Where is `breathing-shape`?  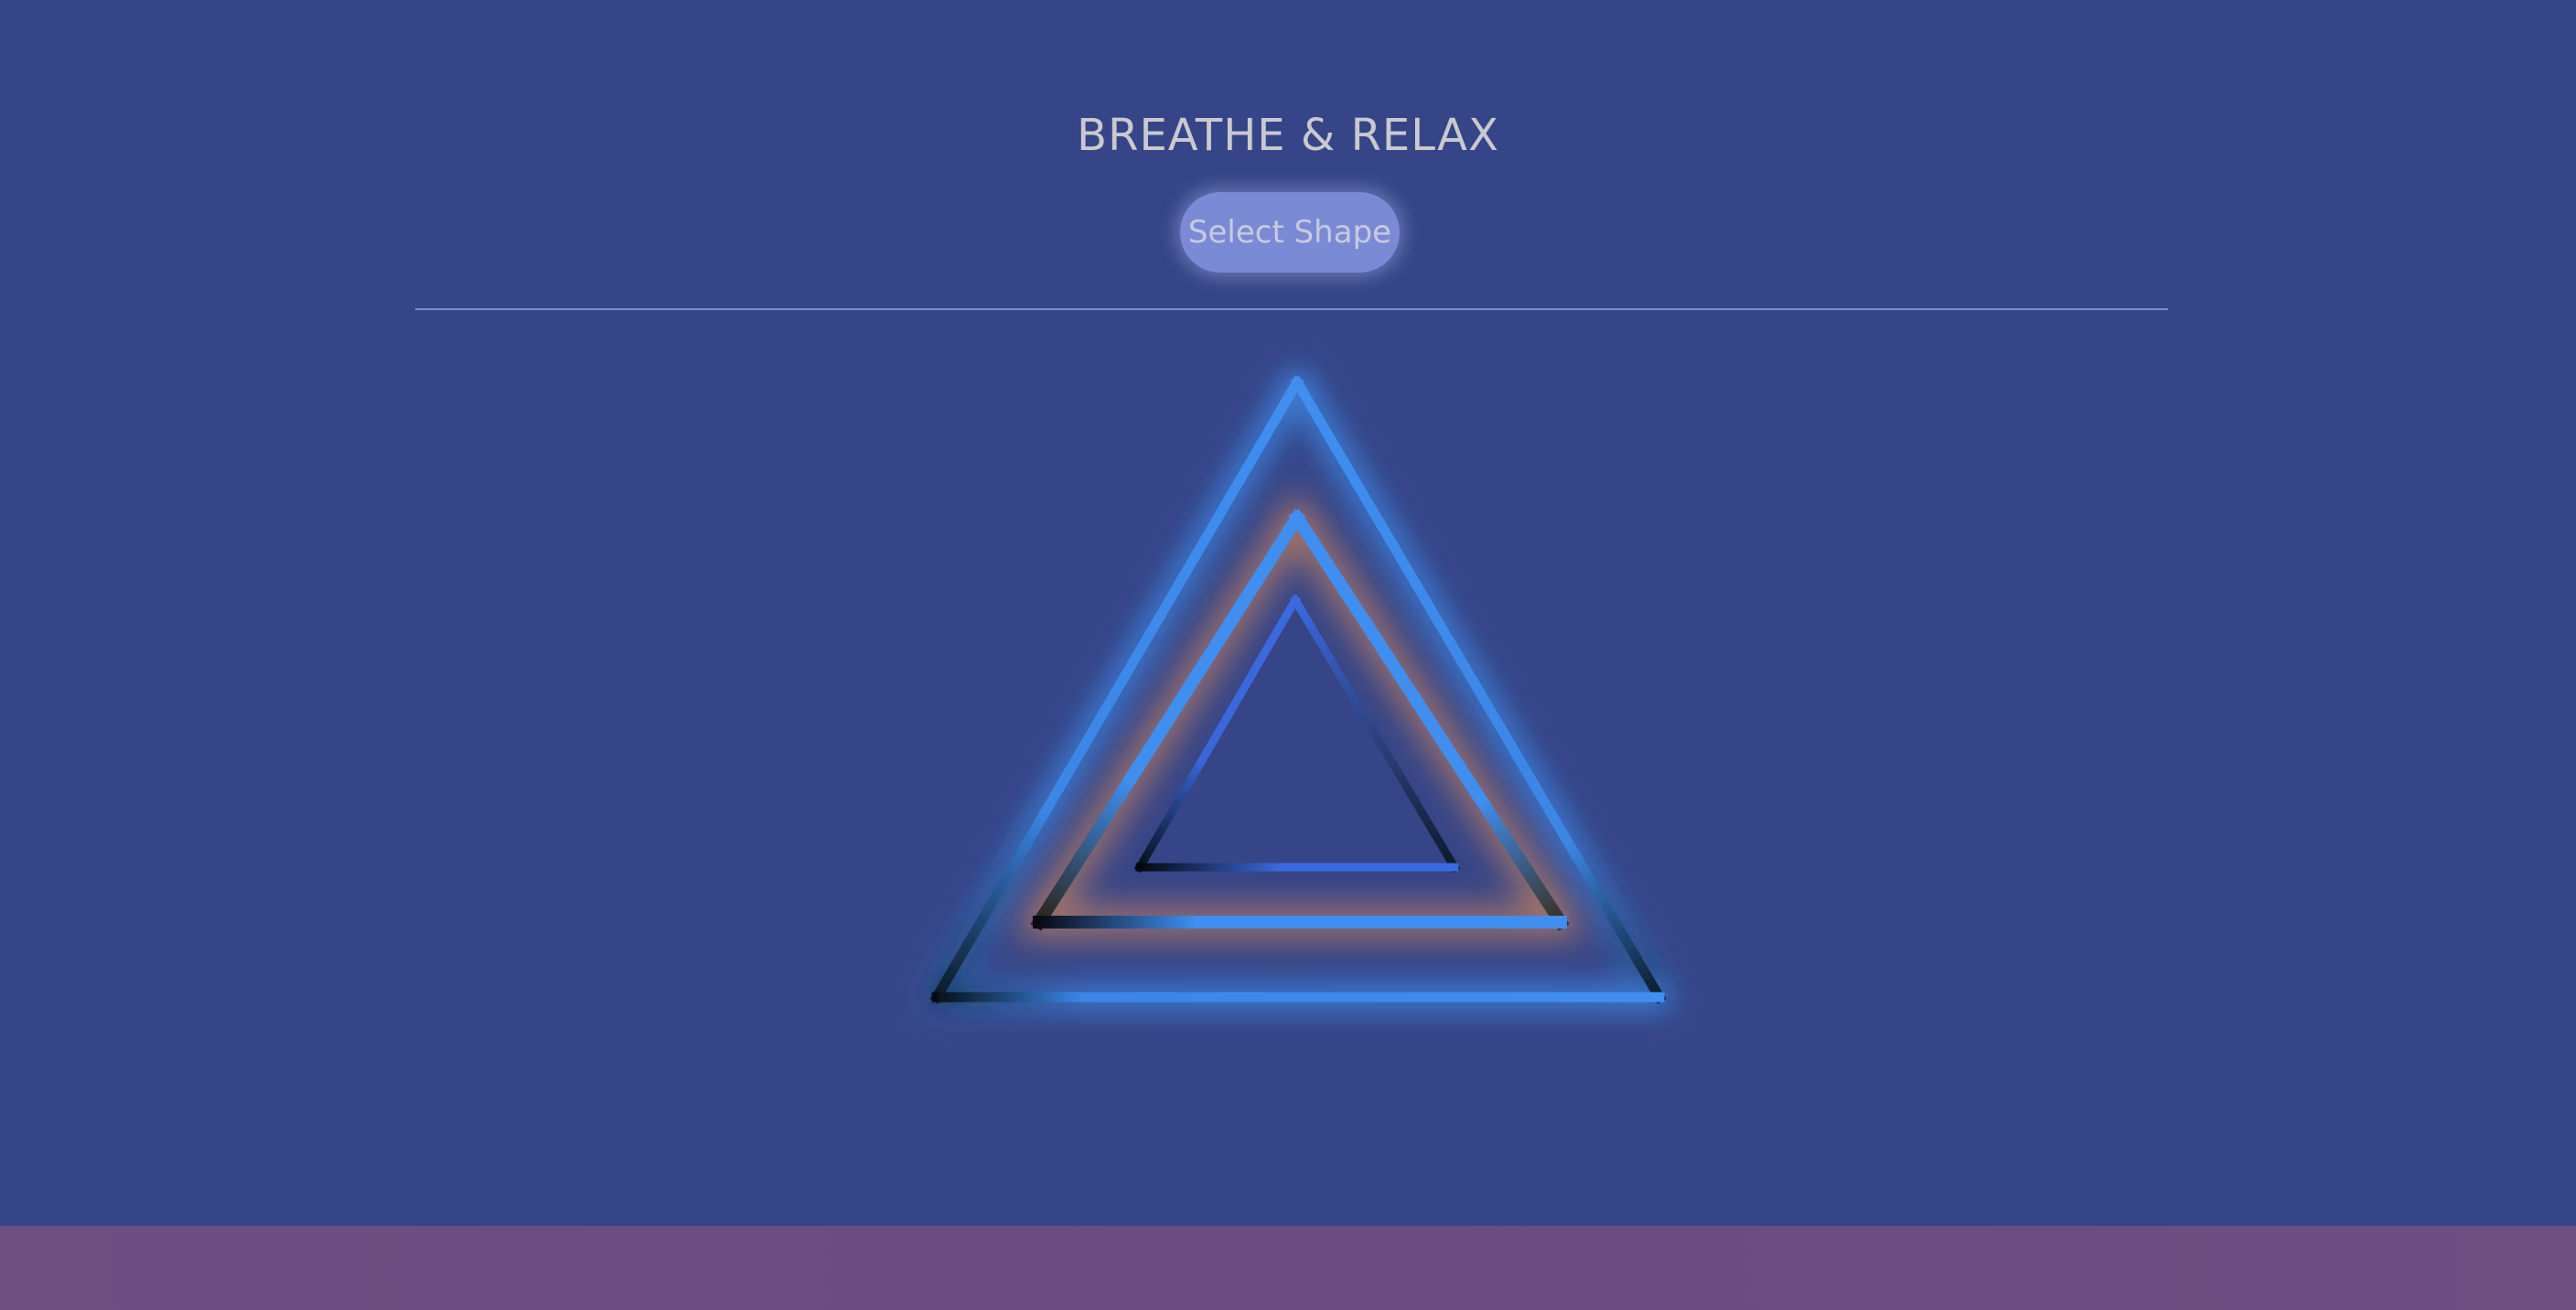 breathing-shape is located at coordinates (1298, 684).